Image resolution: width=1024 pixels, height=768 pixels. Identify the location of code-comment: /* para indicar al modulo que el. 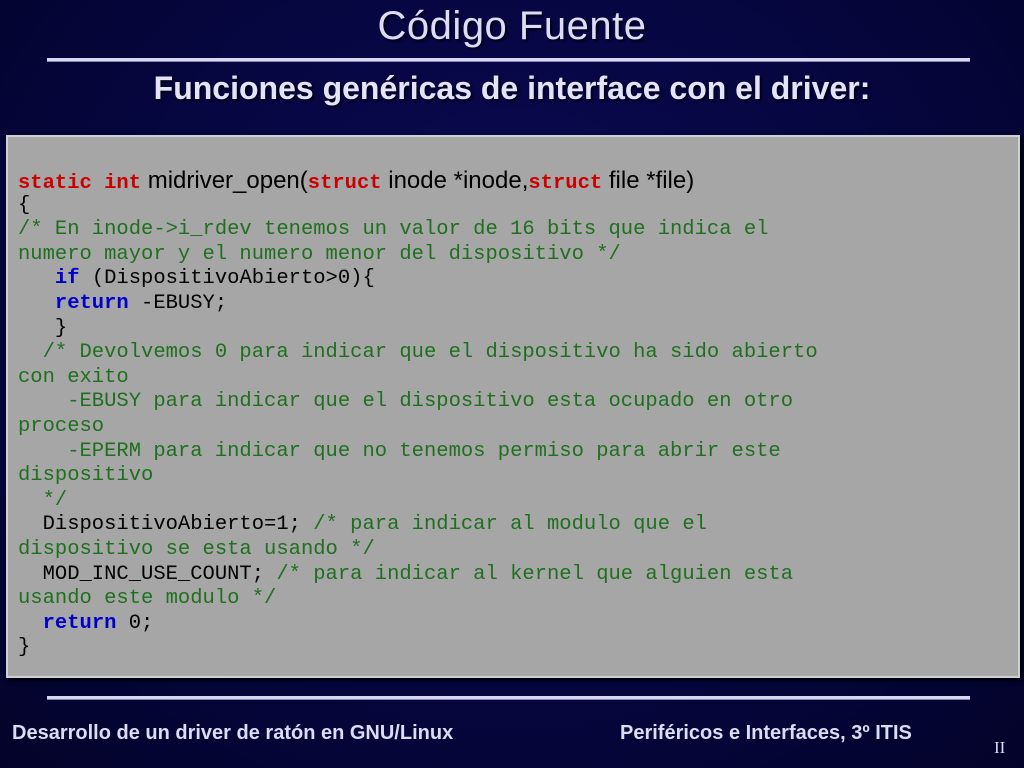
(503, 525).